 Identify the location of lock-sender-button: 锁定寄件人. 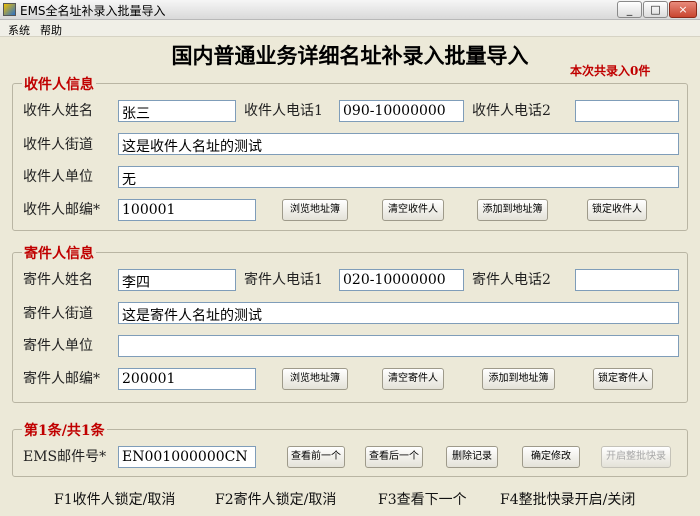
(623, 379).